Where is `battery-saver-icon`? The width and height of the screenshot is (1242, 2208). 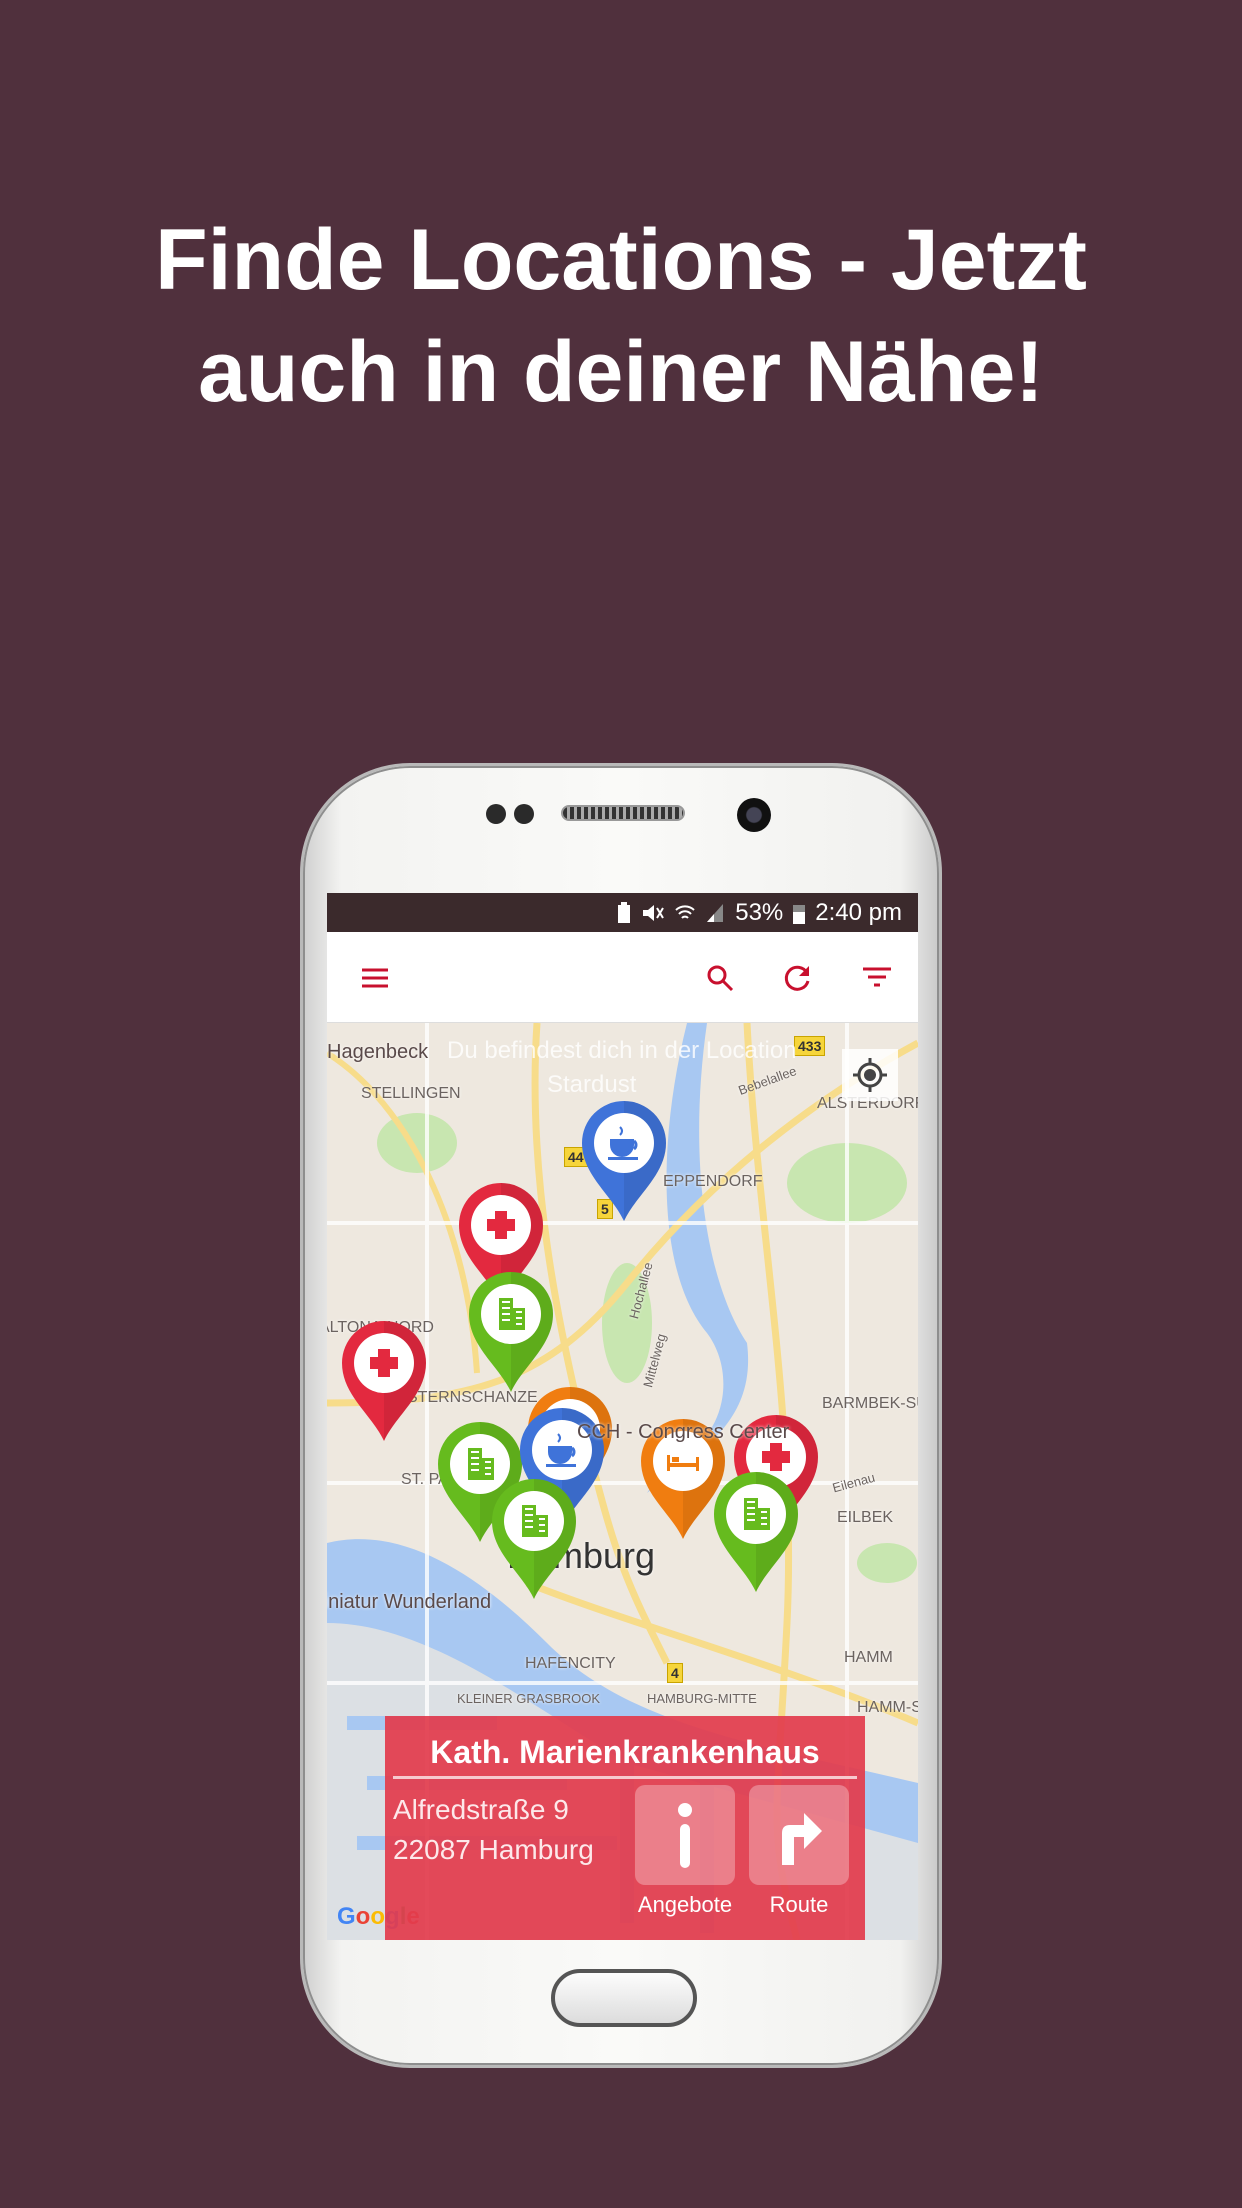
battery-saver-icon is located at coordinates (624, 912).